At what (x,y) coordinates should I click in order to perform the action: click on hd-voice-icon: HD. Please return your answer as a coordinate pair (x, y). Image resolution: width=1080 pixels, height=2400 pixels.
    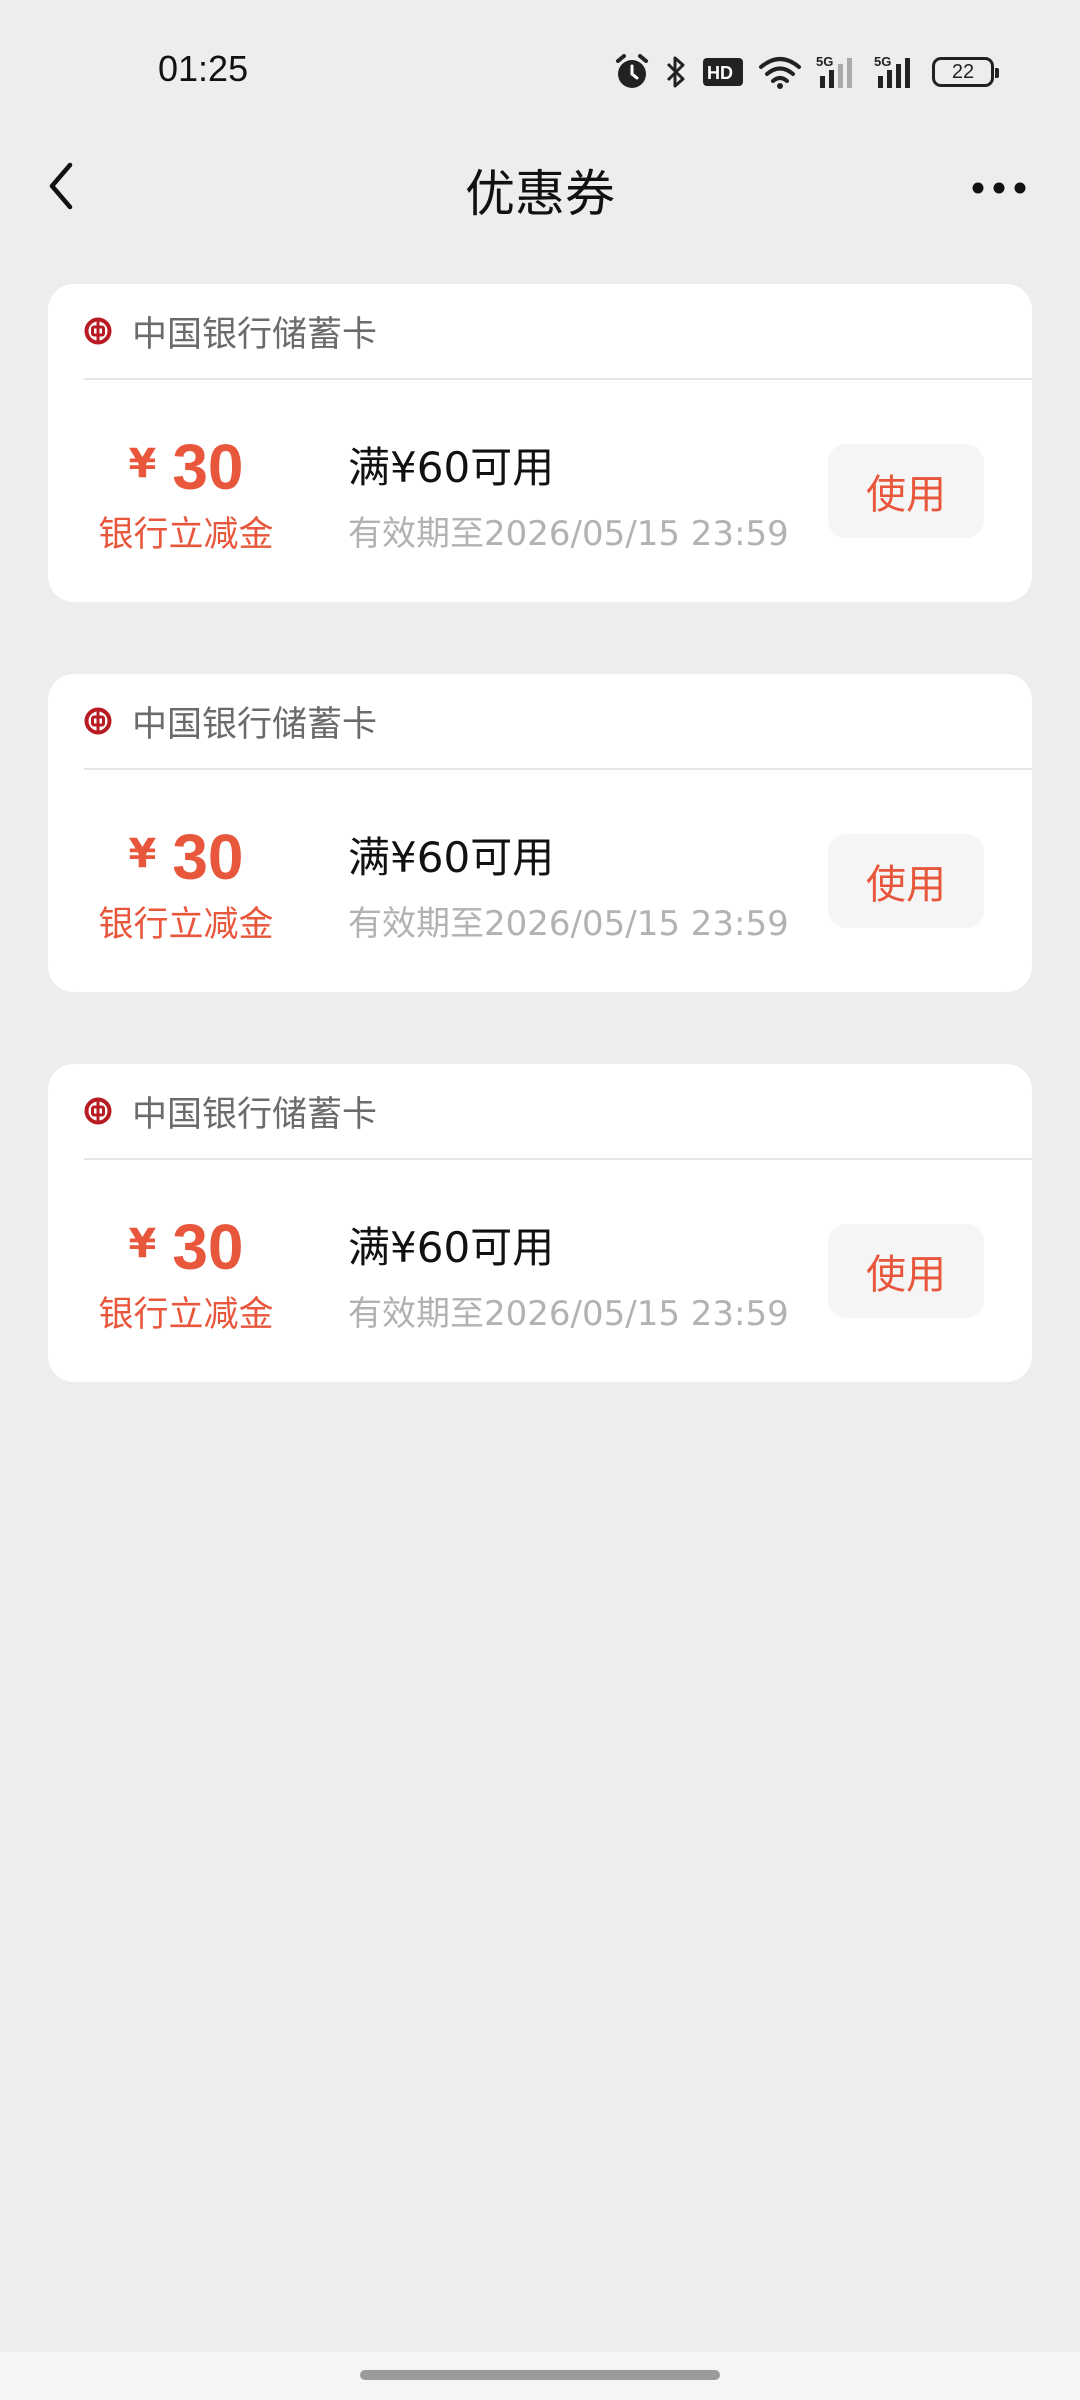
    Looking at the image, I should click on (723, 72).